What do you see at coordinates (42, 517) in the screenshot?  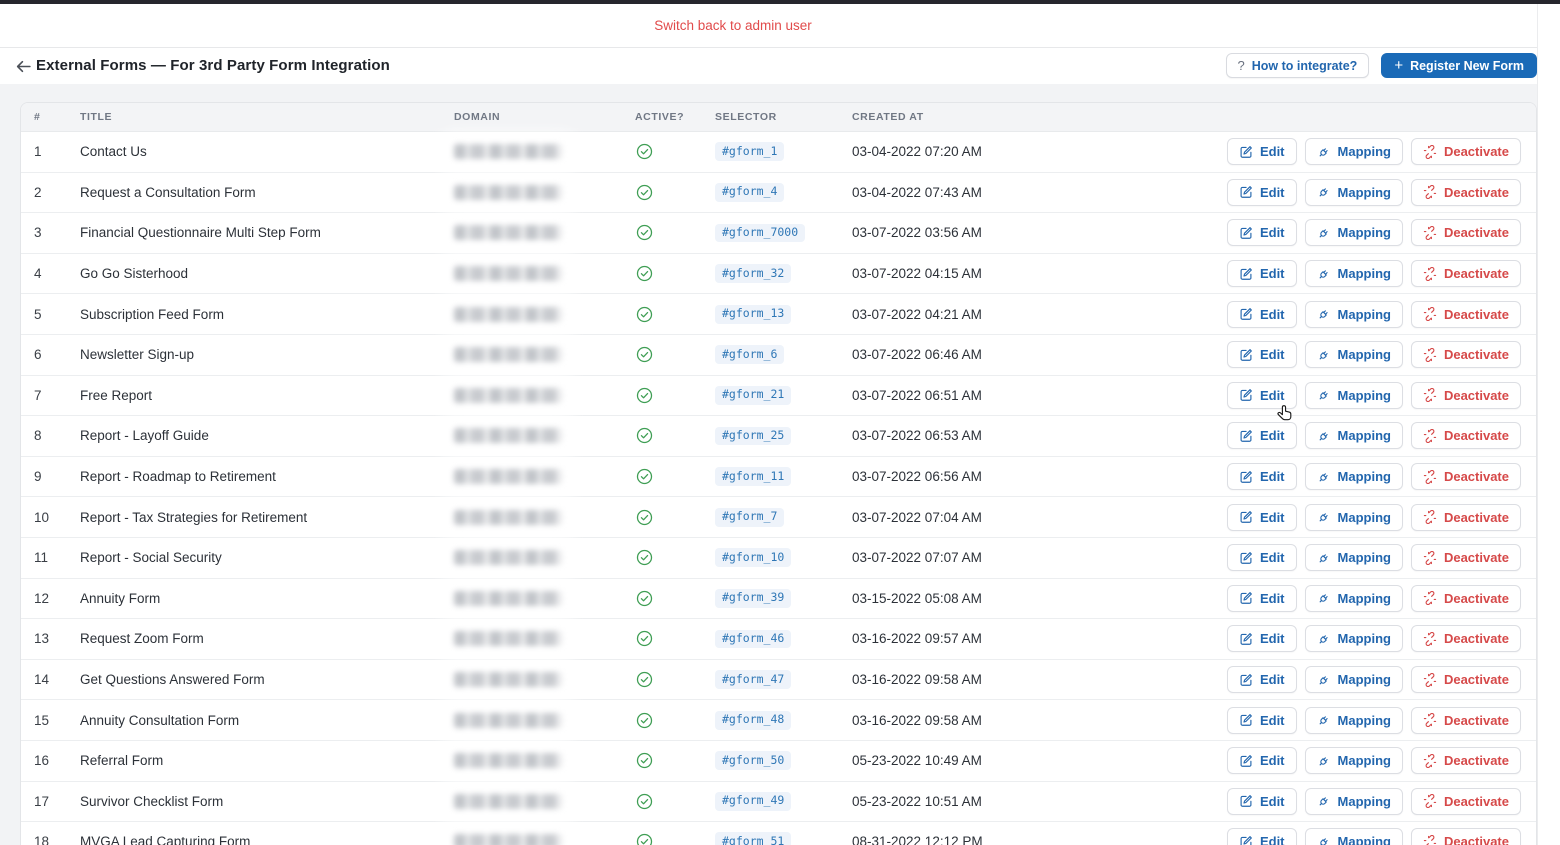 I see `row-number: 10` at bounding box center [42, 517].